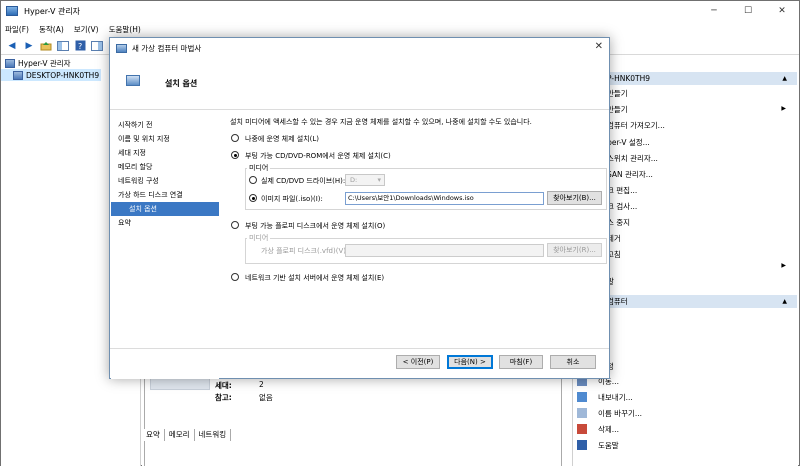 The height and width of the screenshot is (466, 800). Describe the element at coordinates (235, 225) in the screenshot. I see `radio-install-floppy` at that location.